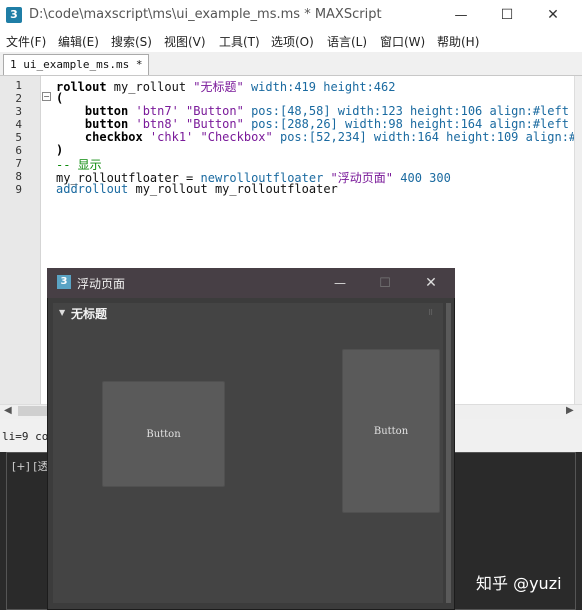 The width and height of the screenshot is (582, 610). What do you see at coordinates (430, 313) in the screenshot?
I see `drag-grip-icon: ⠿` at bounding box center [430, 313].